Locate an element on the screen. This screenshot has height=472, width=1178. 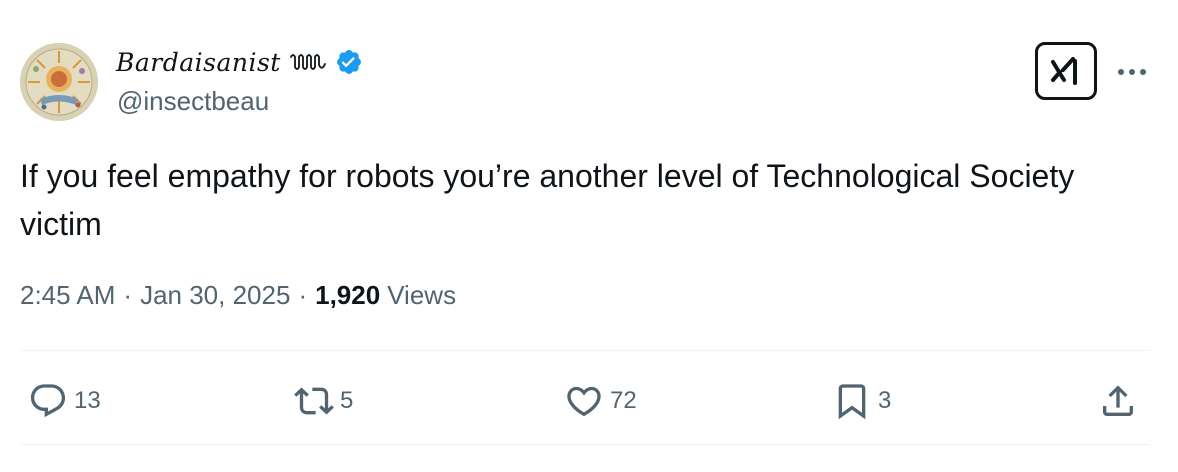
action-bar: 13 5 72 3 is located at coordinates (585, 401).